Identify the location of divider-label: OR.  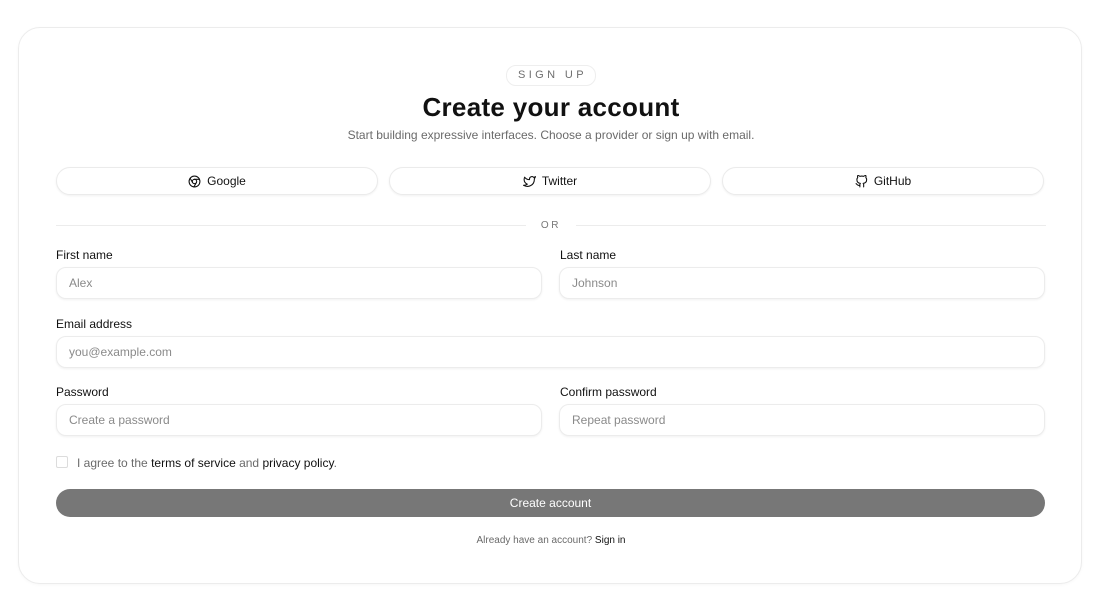
(551, 225).